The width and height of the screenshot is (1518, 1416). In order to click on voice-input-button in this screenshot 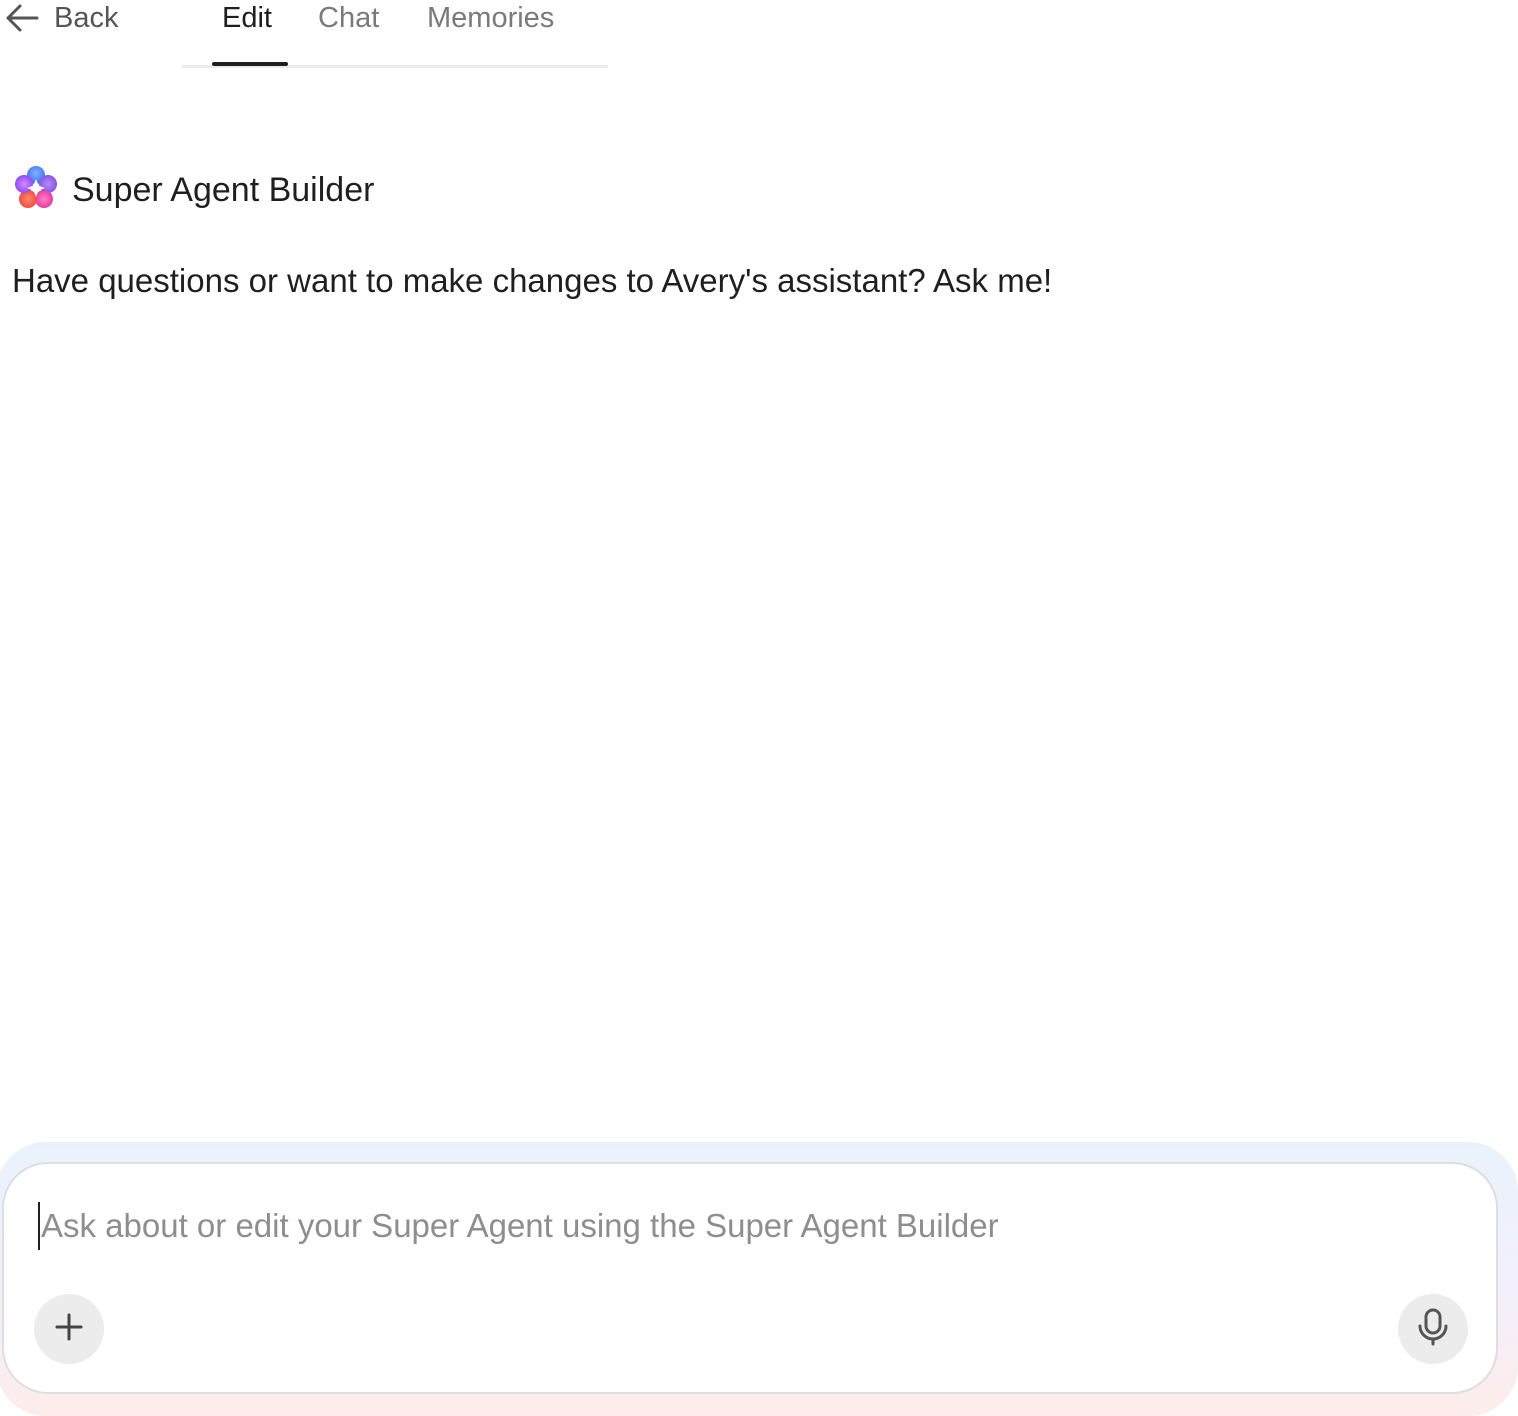, I will do `click(1433, 1329)`.